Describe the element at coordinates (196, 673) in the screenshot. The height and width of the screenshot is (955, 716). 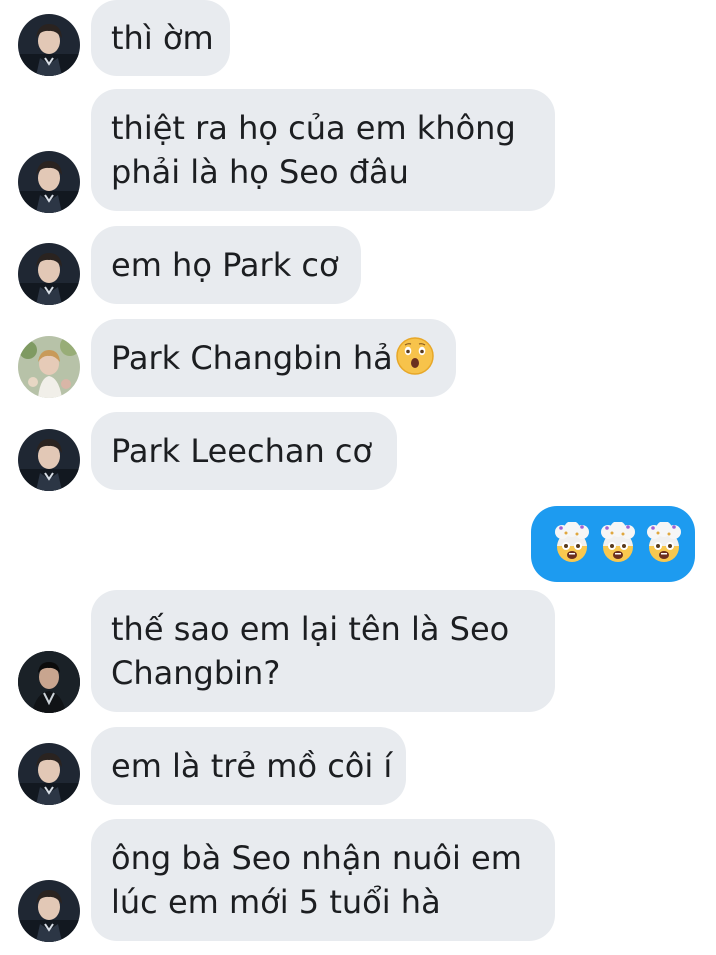
I see `message-text-line: Changbin?` at that location.